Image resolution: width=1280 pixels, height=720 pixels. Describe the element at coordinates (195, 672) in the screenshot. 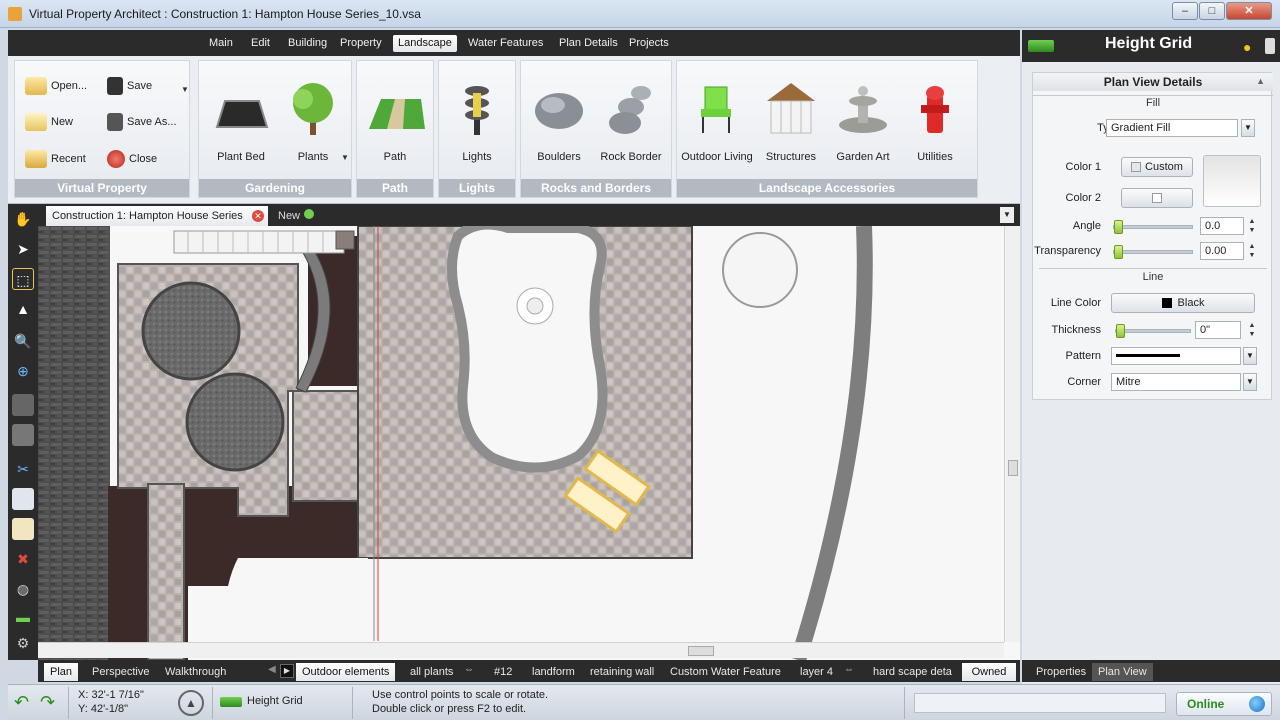

I see `tab-walkthrough: Walkthrough` at that location.